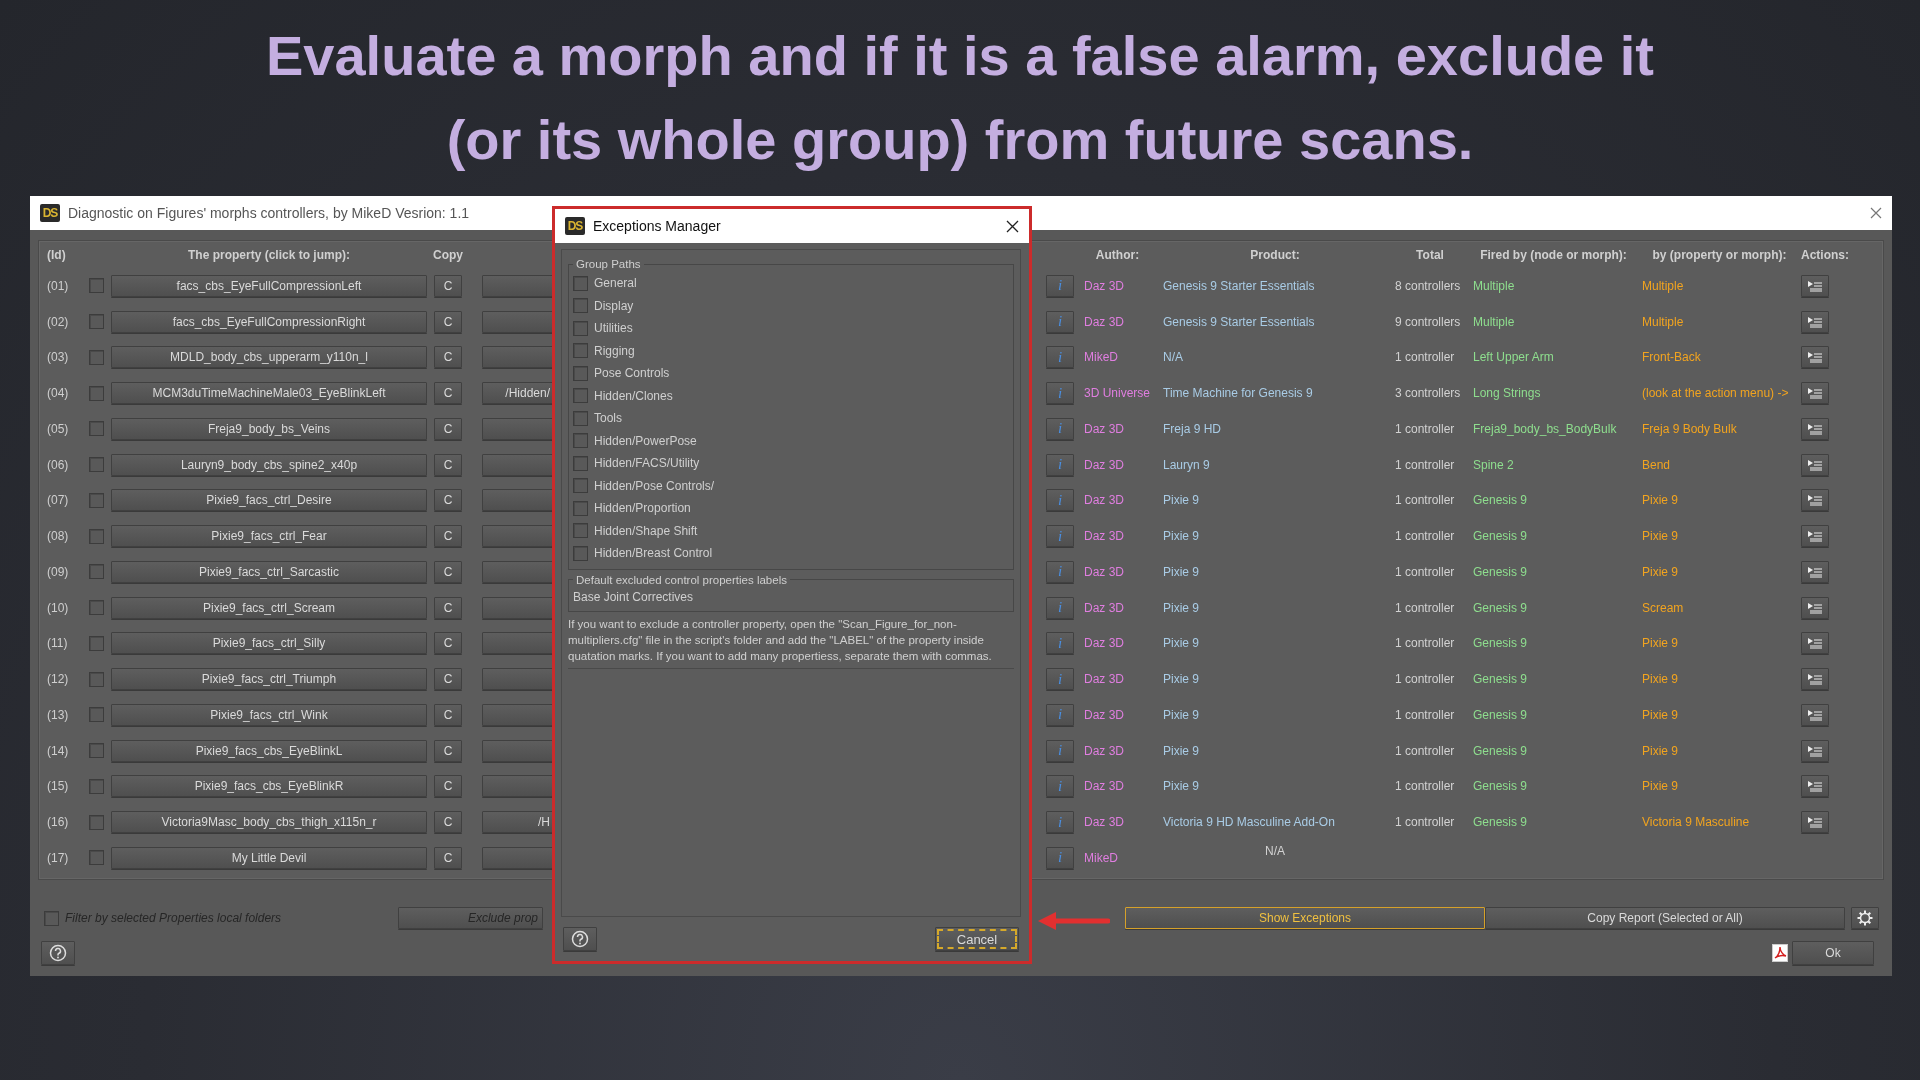  Describe the element at coordinates (517, 822) in the screenshot. I see `path-button: /H` at that location.